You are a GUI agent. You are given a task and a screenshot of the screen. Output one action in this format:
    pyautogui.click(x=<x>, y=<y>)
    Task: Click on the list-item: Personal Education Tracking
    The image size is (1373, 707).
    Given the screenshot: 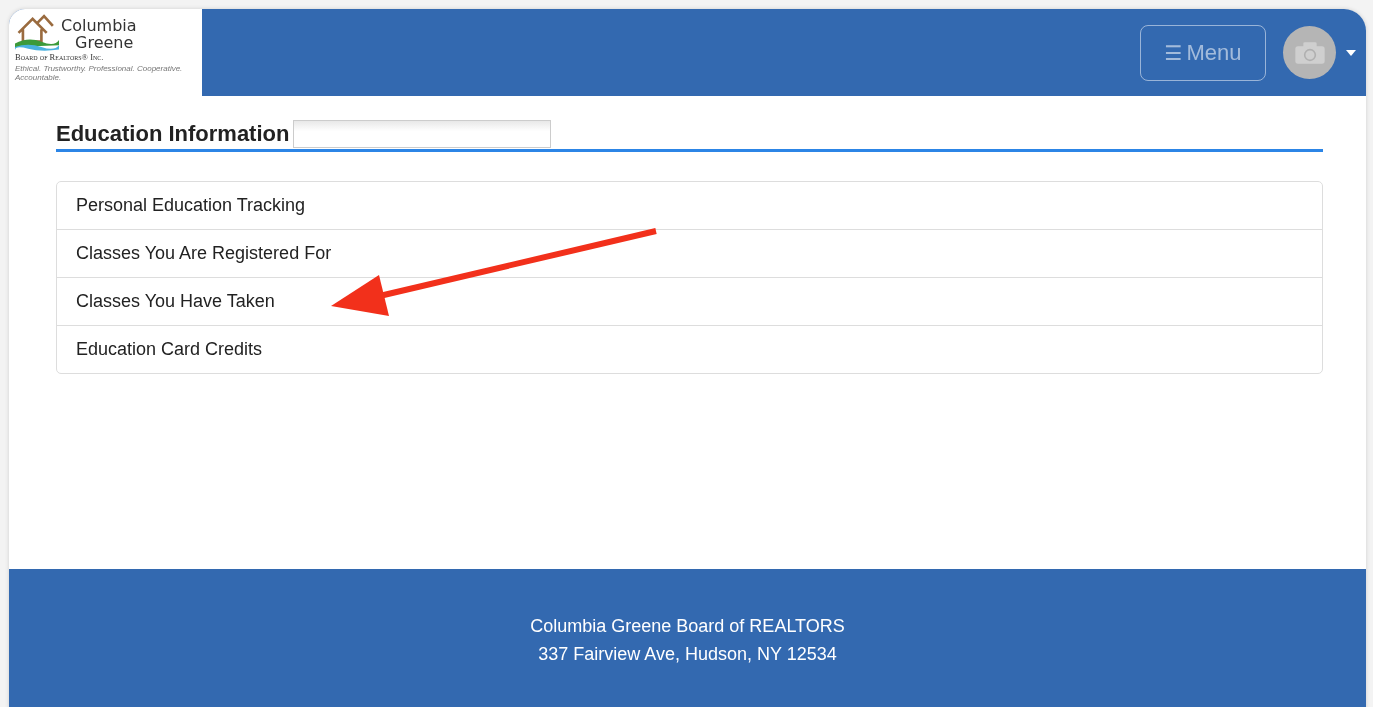 What is the action you would take?
    pyautogui.click(x=689, y=205)
    